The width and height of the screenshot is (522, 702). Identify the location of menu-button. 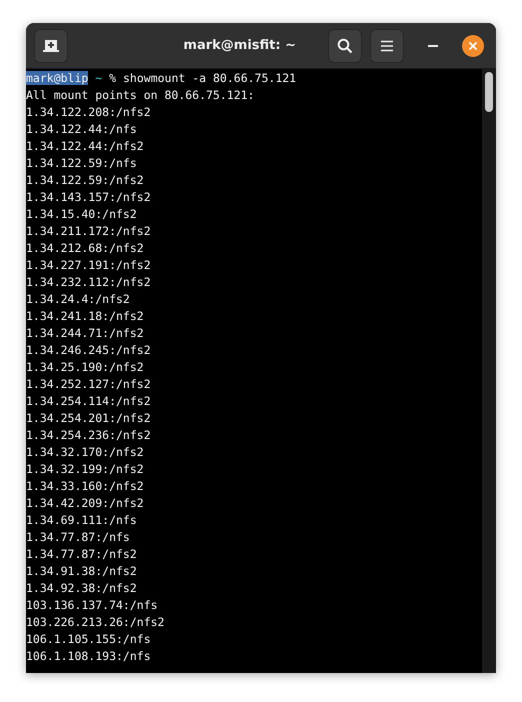
(387, 45).